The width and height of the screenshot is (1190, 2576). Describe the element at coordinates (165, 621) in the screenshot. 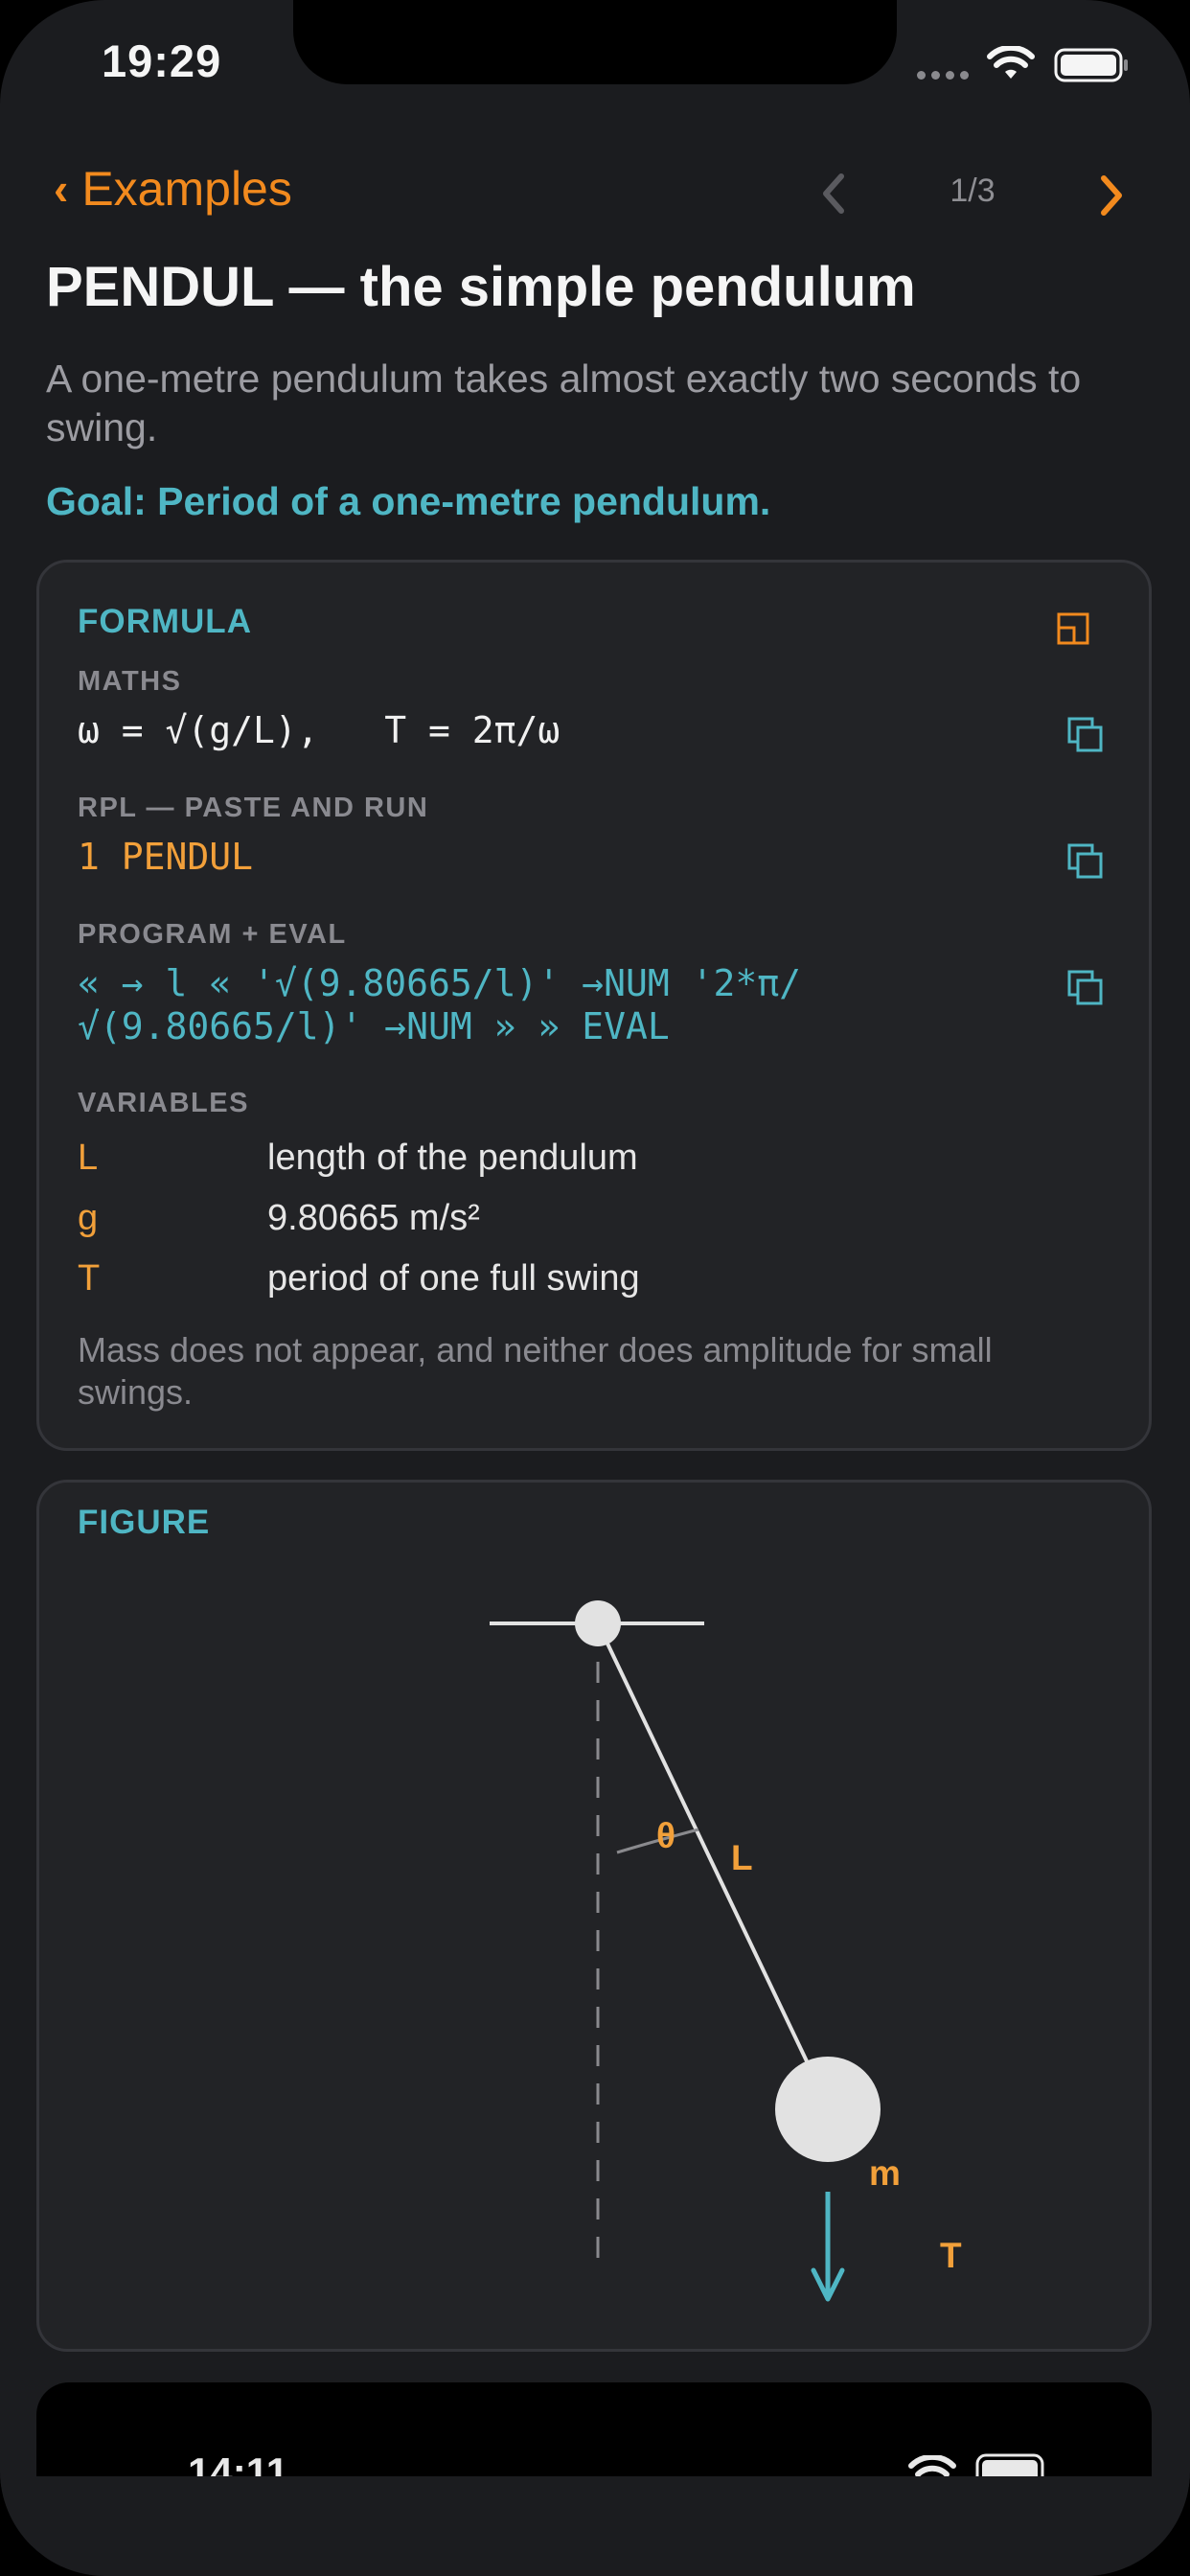

I see `formula-card-label: FORMULA` at that location.